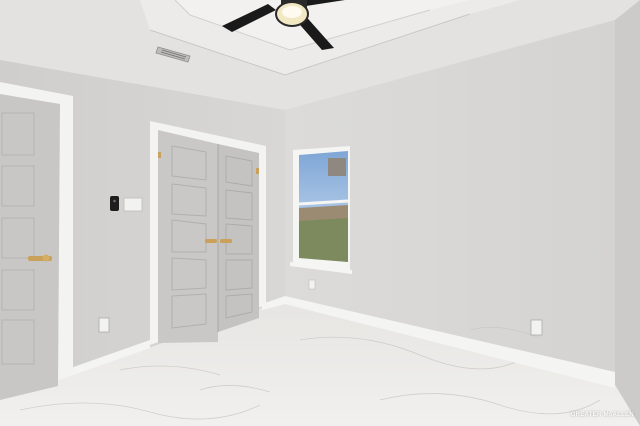 Image resolution: width=640 pixels, height=426 pixels. I want to click on outlet-left, so click(104, 325).